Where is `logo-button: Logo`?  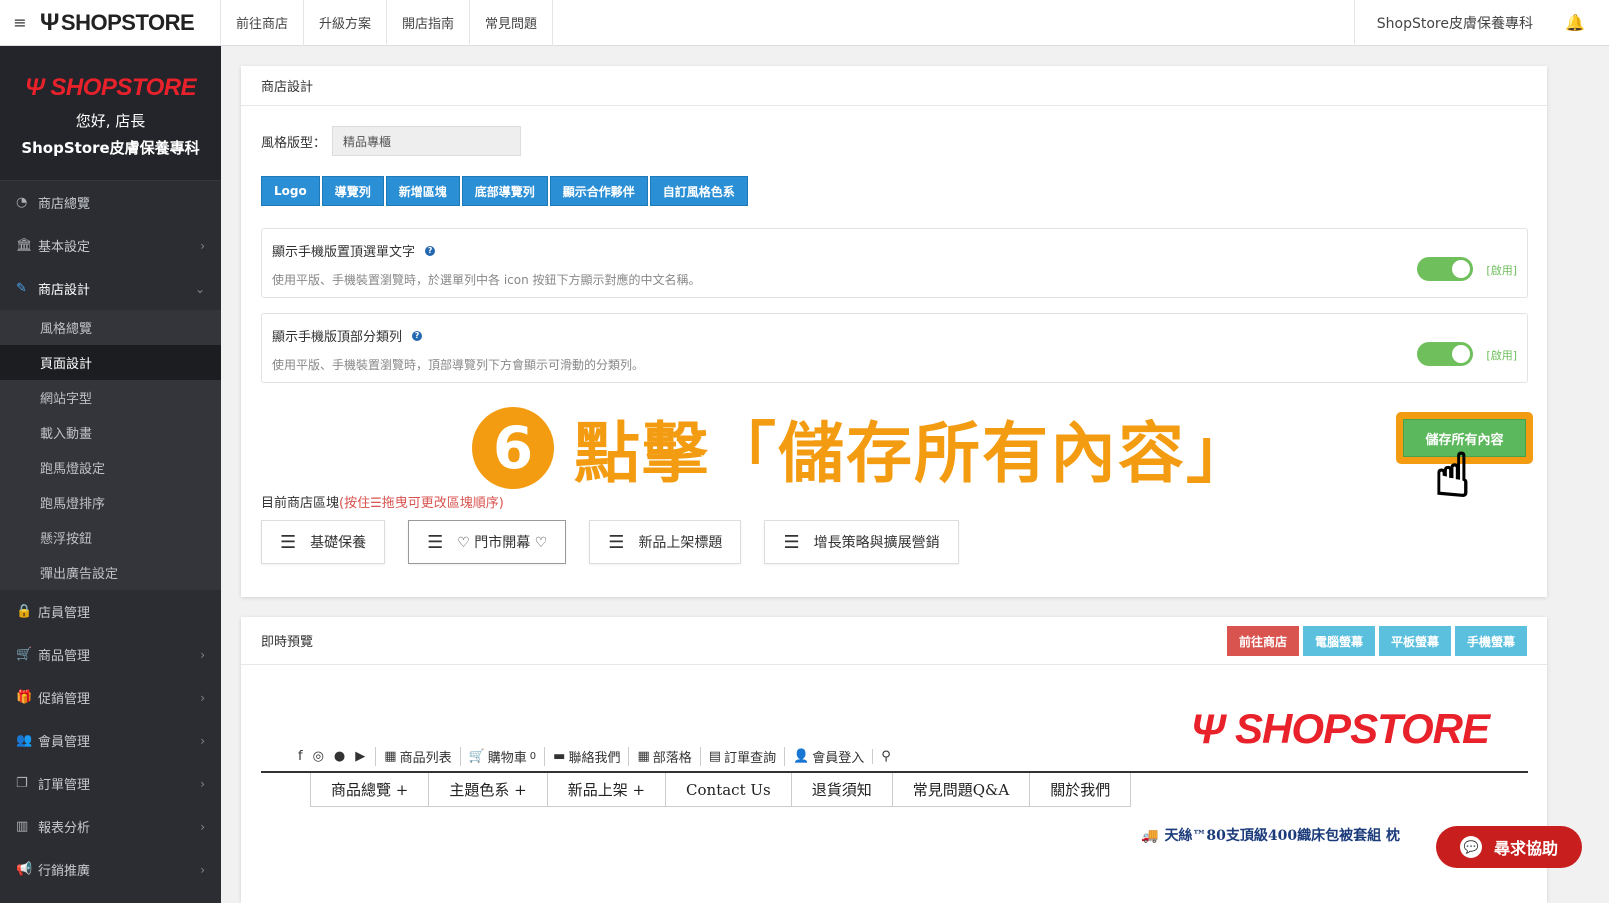 logo-button: Logo is located at coordinates (290, 191).